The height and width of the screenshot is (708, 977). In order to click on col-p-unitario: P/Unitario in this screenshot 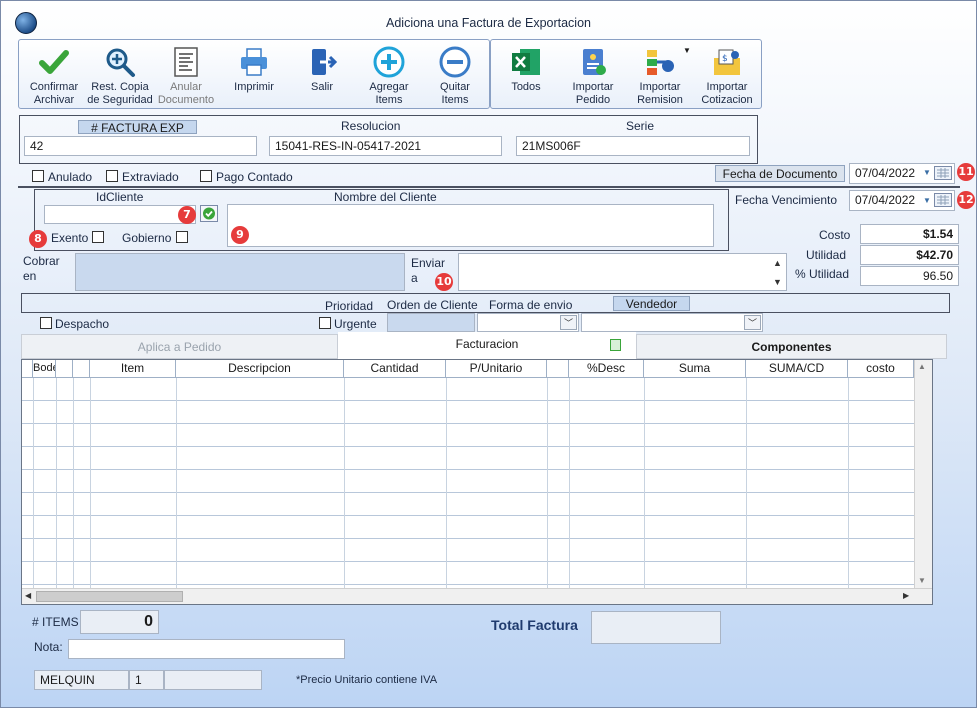, I will do `click(496, 368)`.